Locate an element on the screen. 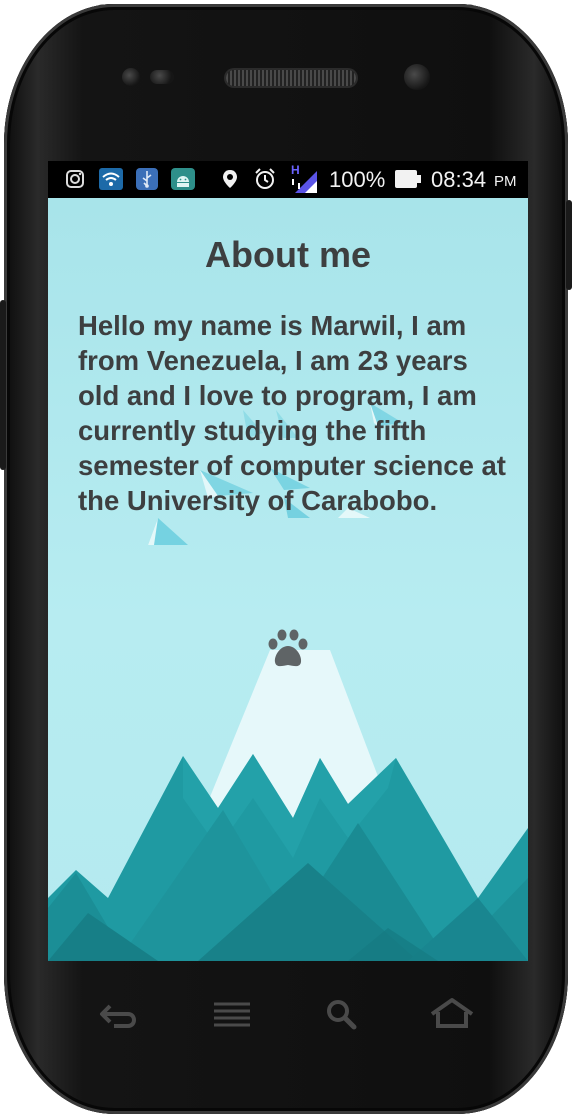 This screenshot has height=1118, width=572. clock-time: 08:34 is located at coordinates (459, 179).